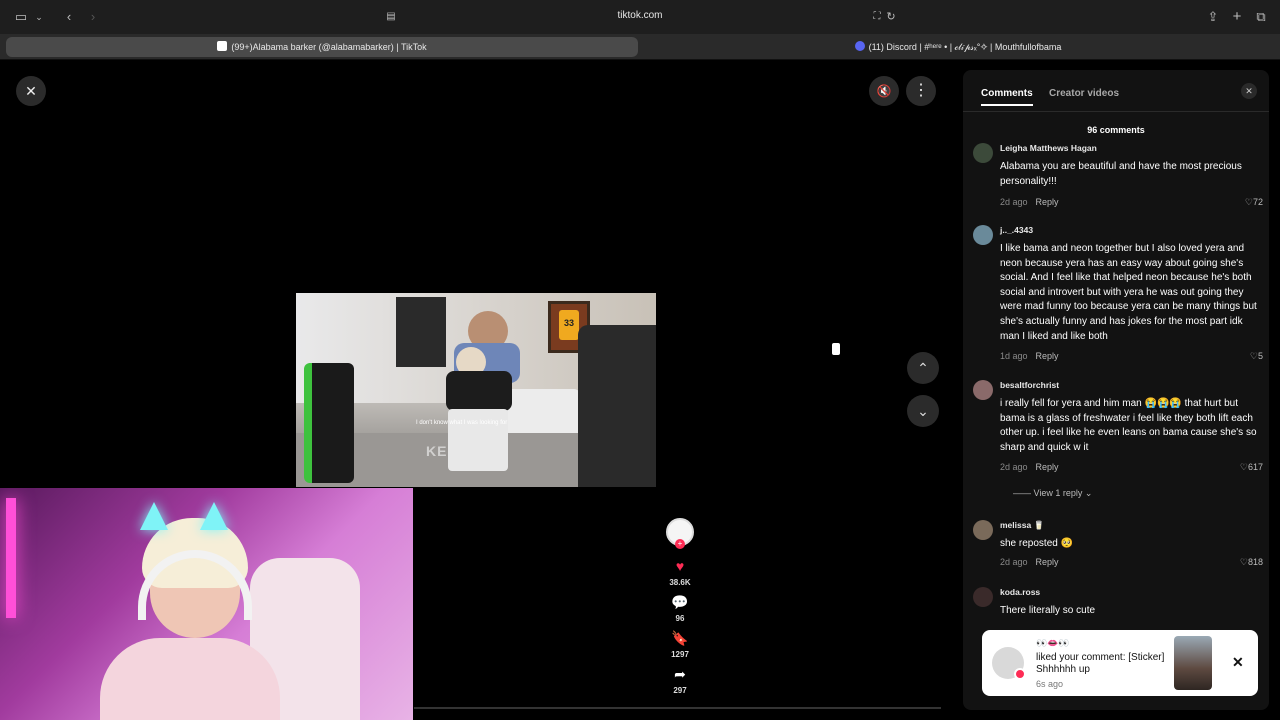 The image size is (1280, 720). What do you see at coordinates (680, 566) in the screenshot?
I see `heart-icon: ♥` at bounding box center [680, 566].